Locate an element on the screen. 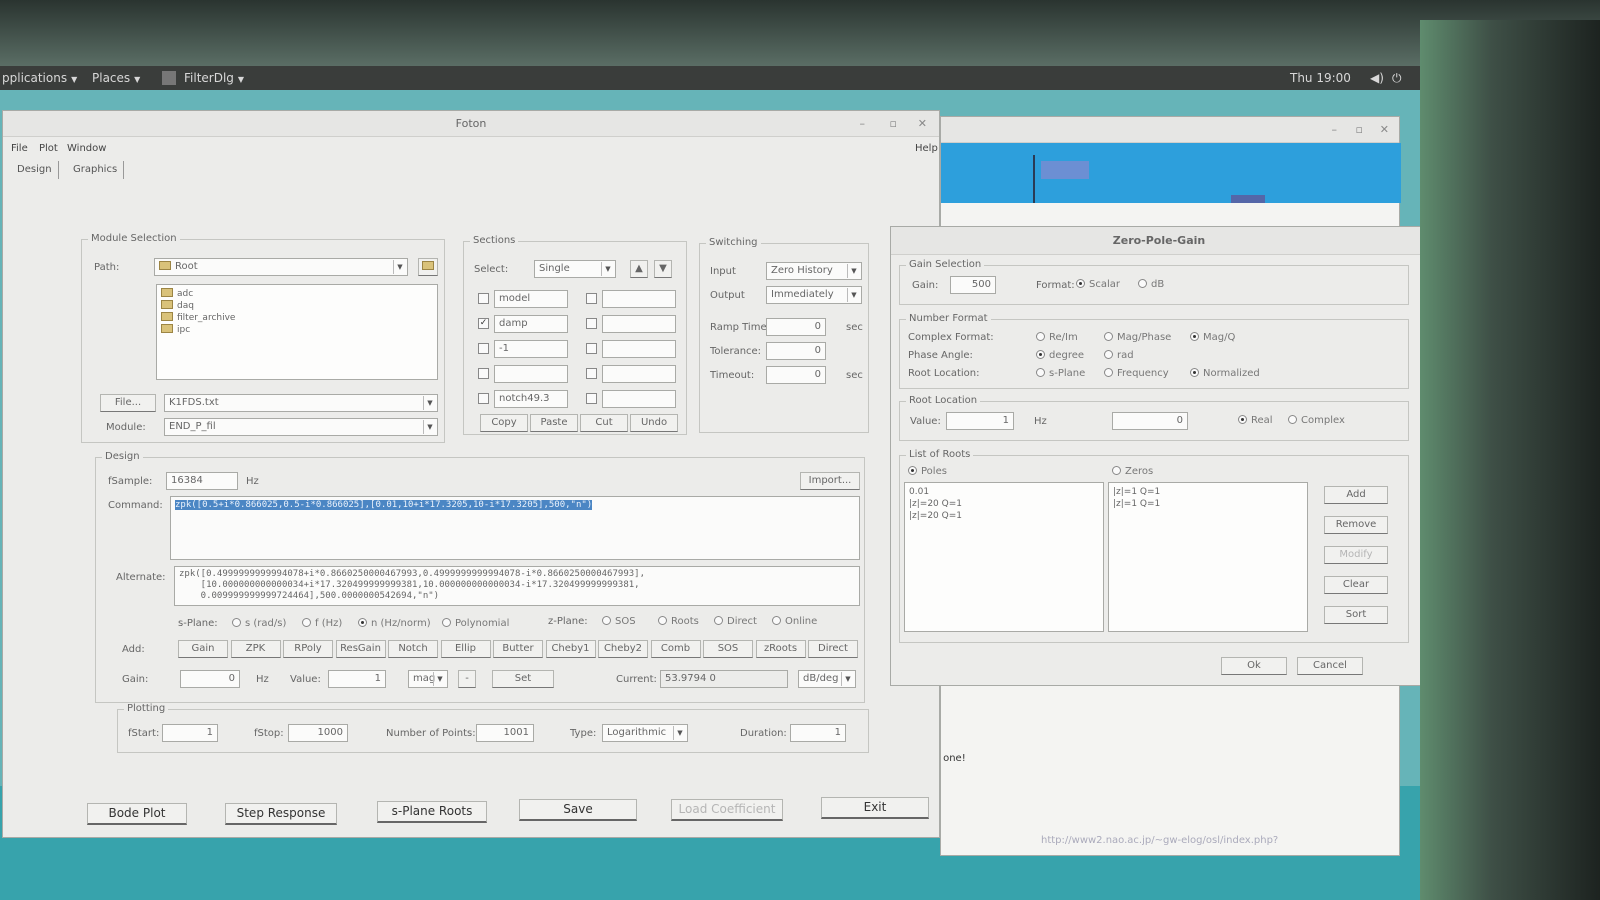 Image resolution: width=1600 pixels, height=900 pixels. format-db-radio: dB is located at coordinates (1151, 284).